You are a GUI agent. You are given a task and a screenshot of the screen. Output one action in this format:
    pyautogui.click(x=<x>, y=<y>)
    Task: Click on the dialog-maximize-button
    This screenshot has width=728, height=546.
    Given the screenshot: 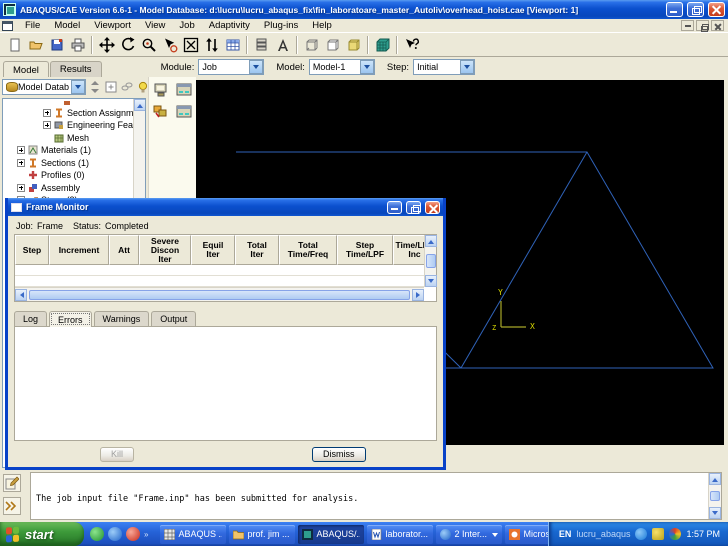 What is the action you would take?
    pyautogui.click(x=413, y=207)
    